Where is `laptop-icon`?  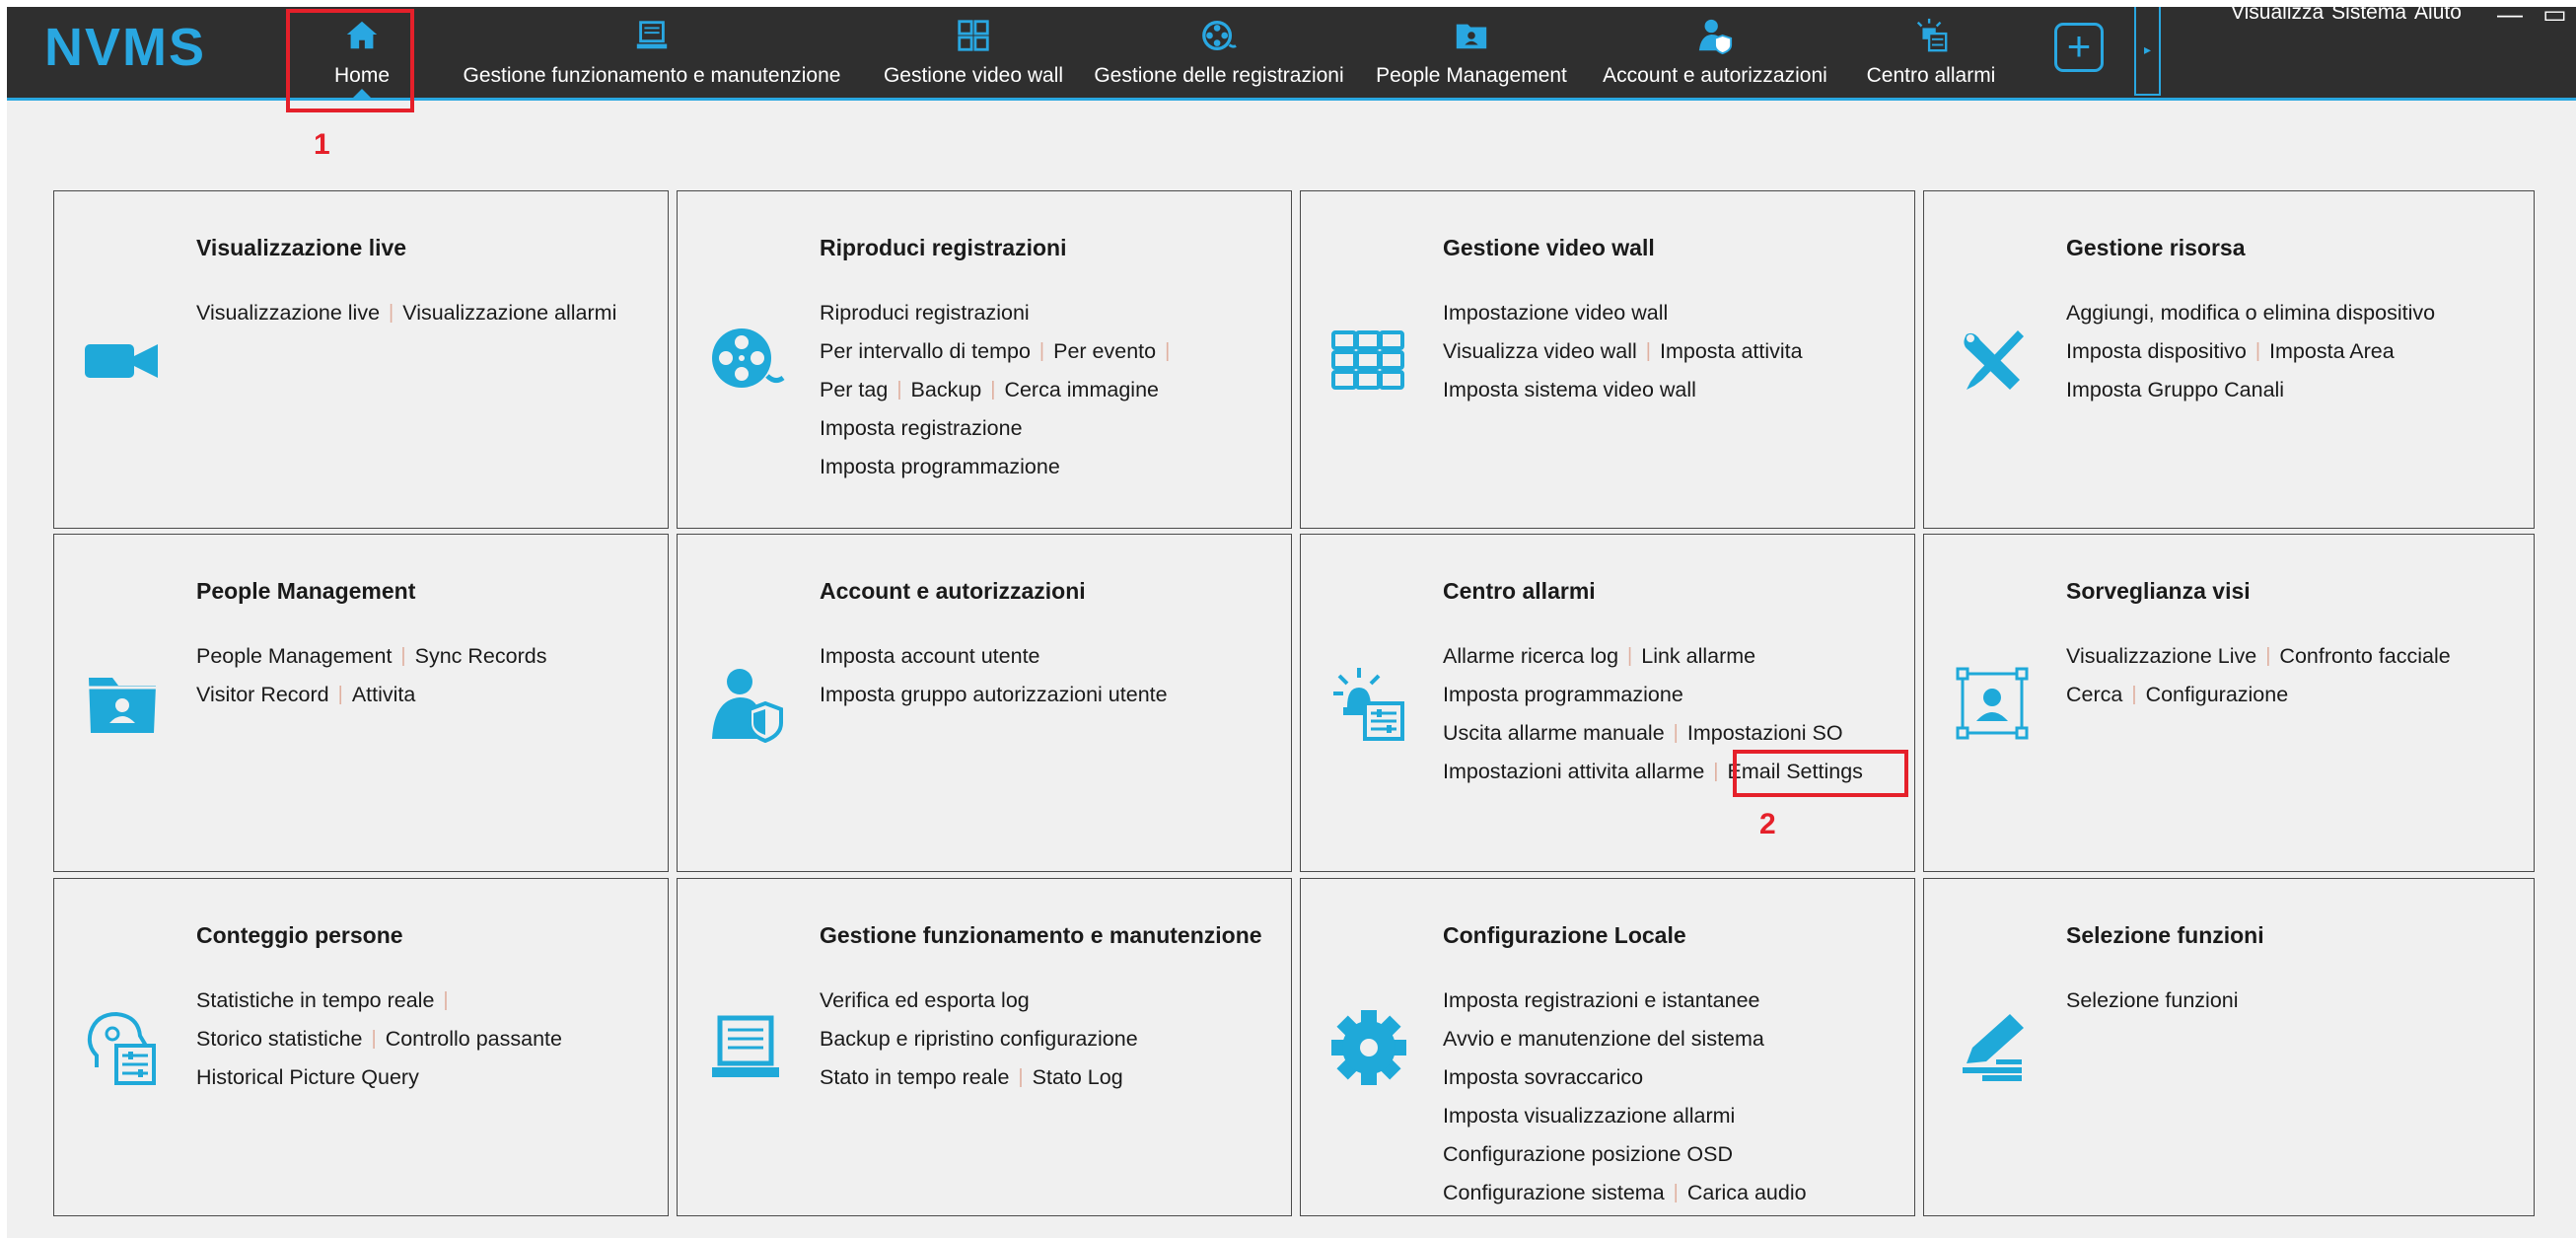
laptop-icon is located at coordinates (746, 1047).